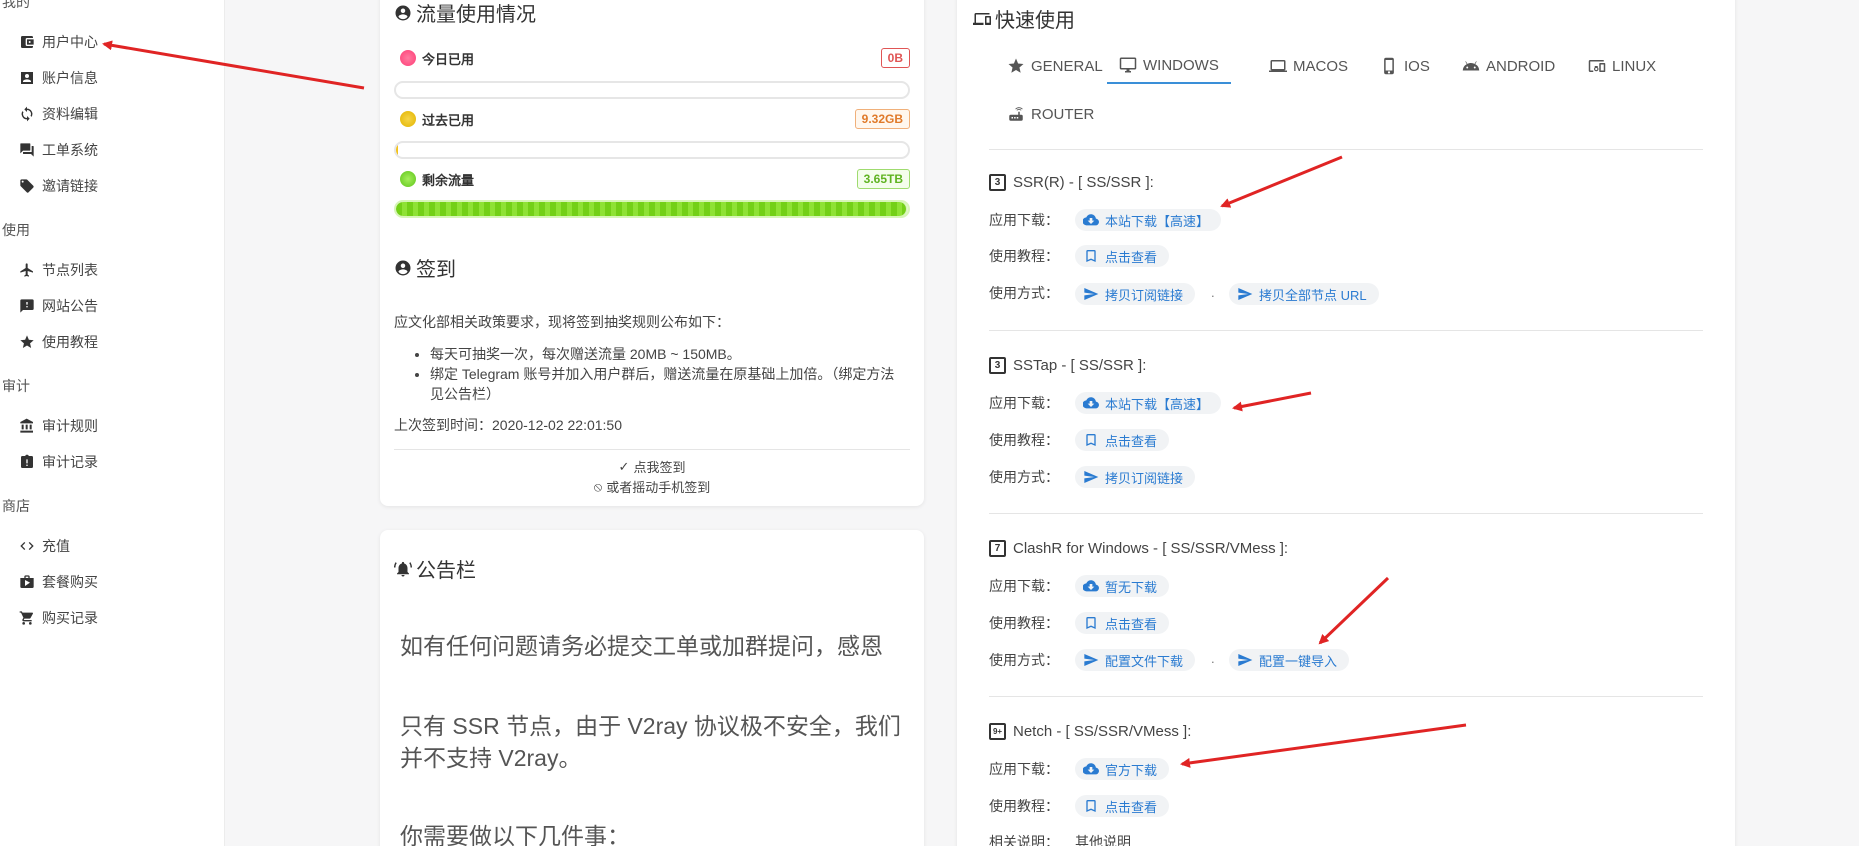  I want to click on tab-linux: LINUX, so click(1622, 66).